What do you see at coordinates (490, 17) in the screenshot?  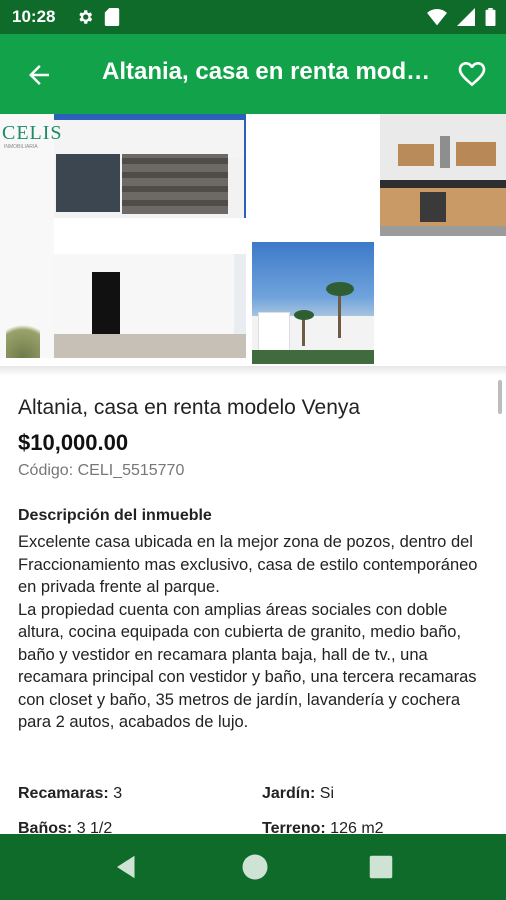 I see `battery-icon` at bounding box center [490, 17].